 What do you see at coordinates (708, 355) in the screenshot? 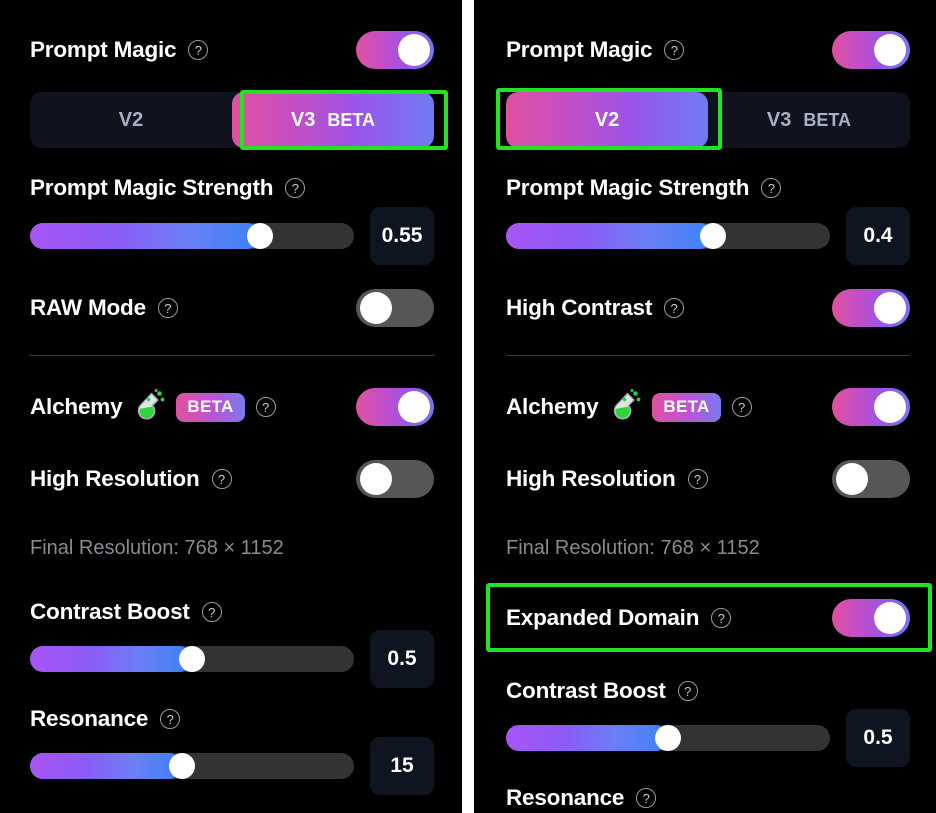
I see `right-section-divider` at bounding box center [708, 355].